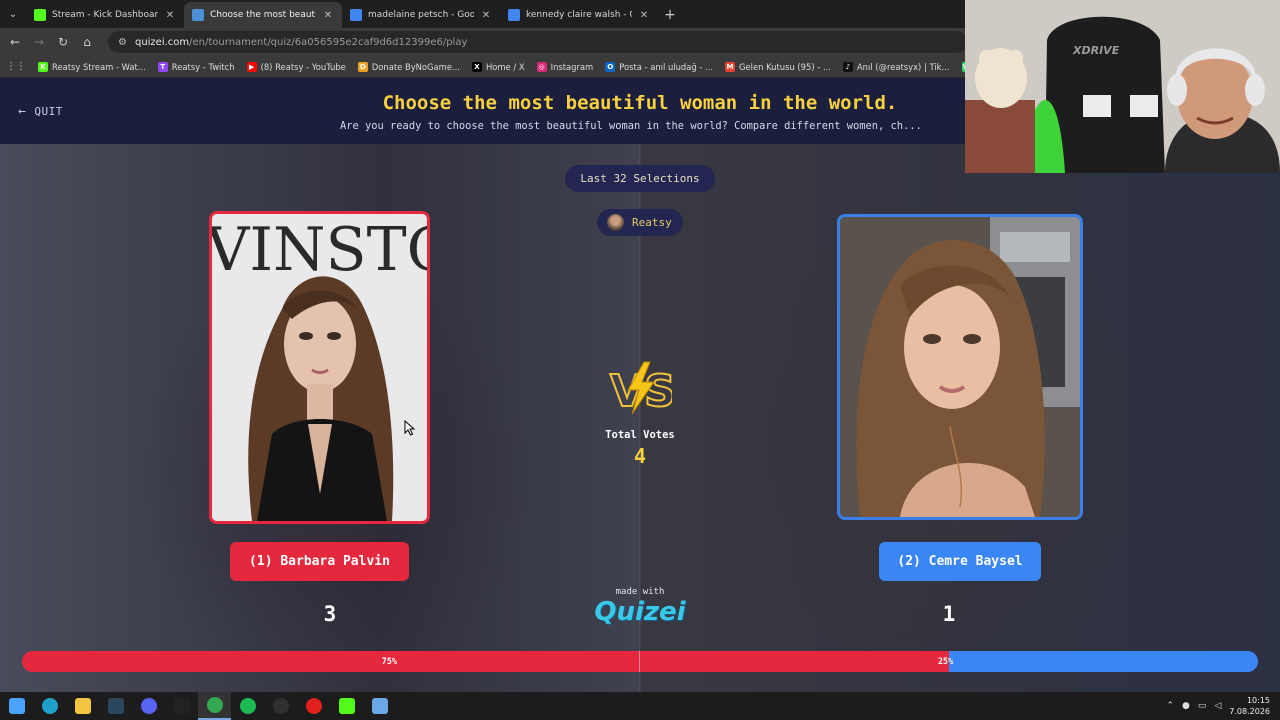 Image resolution: width=1280 pixels, height=720 pixels. What do you see at coordinates (730, 66) in the screenshot?
I see `bookmark-icon: M` at bounding box center [730, 66].